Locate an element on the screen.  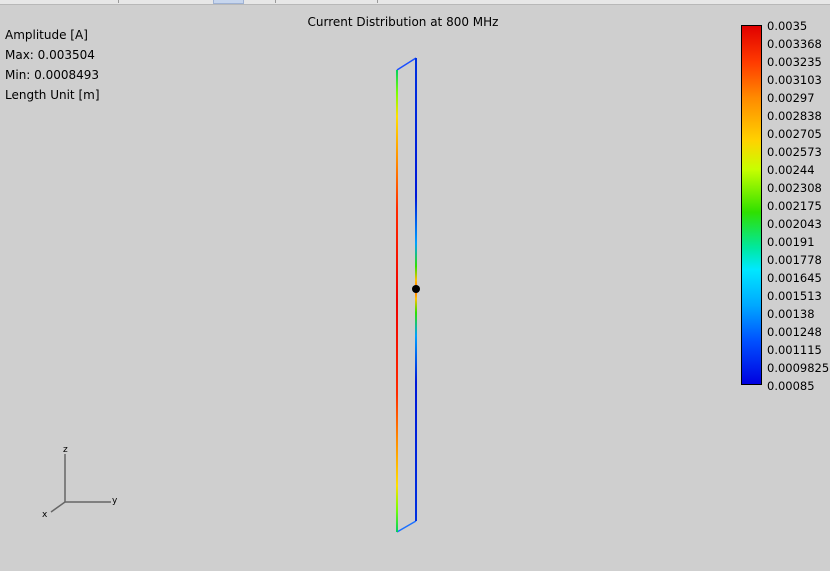
wire-top-segment is located at coordinates (406, 64).